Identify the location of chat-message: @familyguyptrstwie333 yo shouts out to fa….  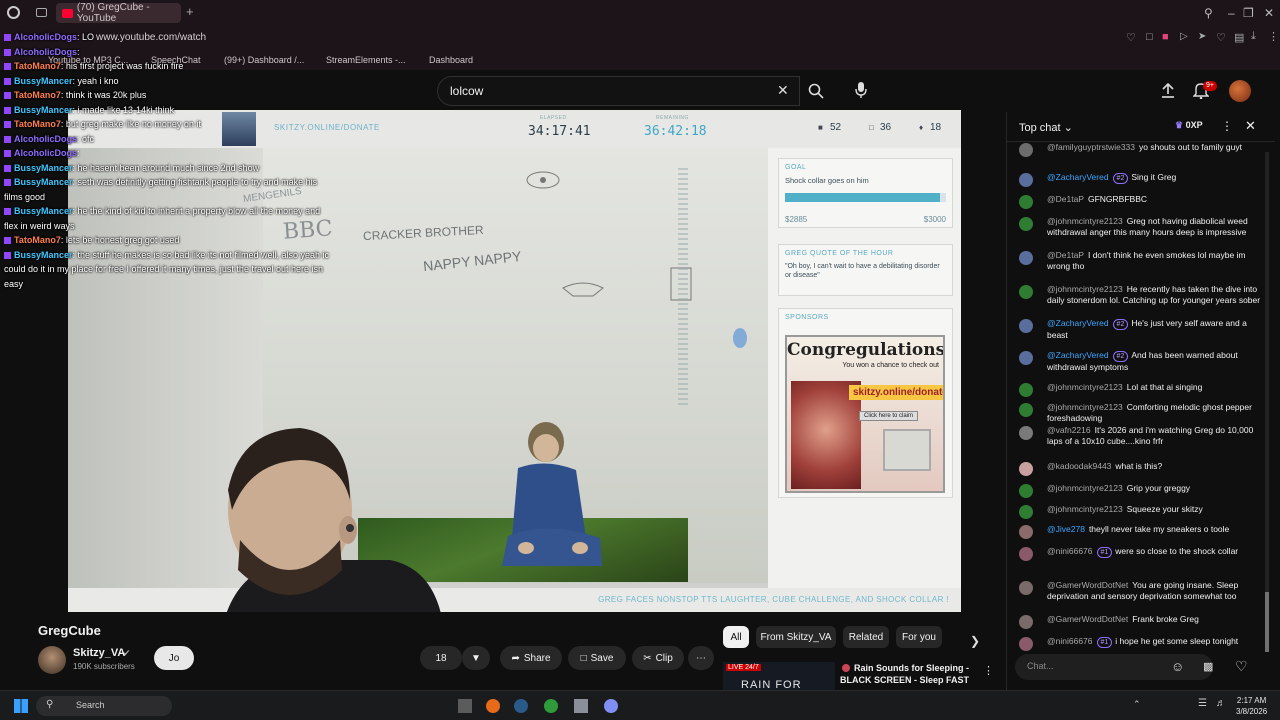
(1142, 149).